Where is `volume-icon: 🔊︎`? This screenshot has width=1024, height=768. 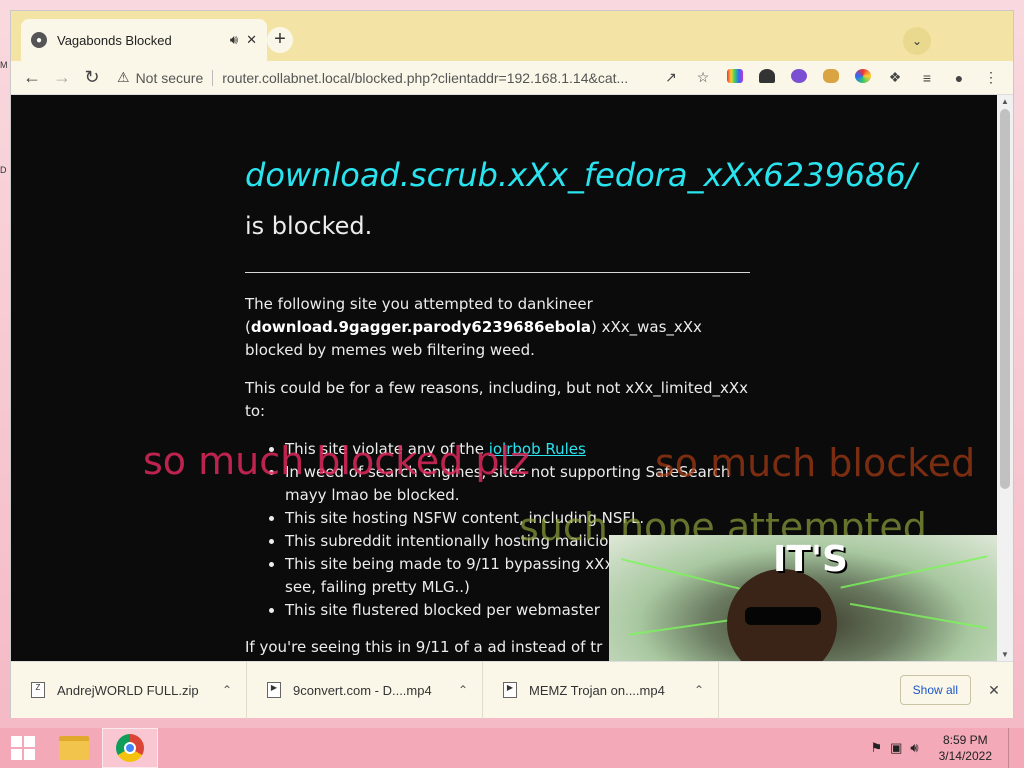 volume-icon: 🔊︎ is located at coordinates (914, 748).